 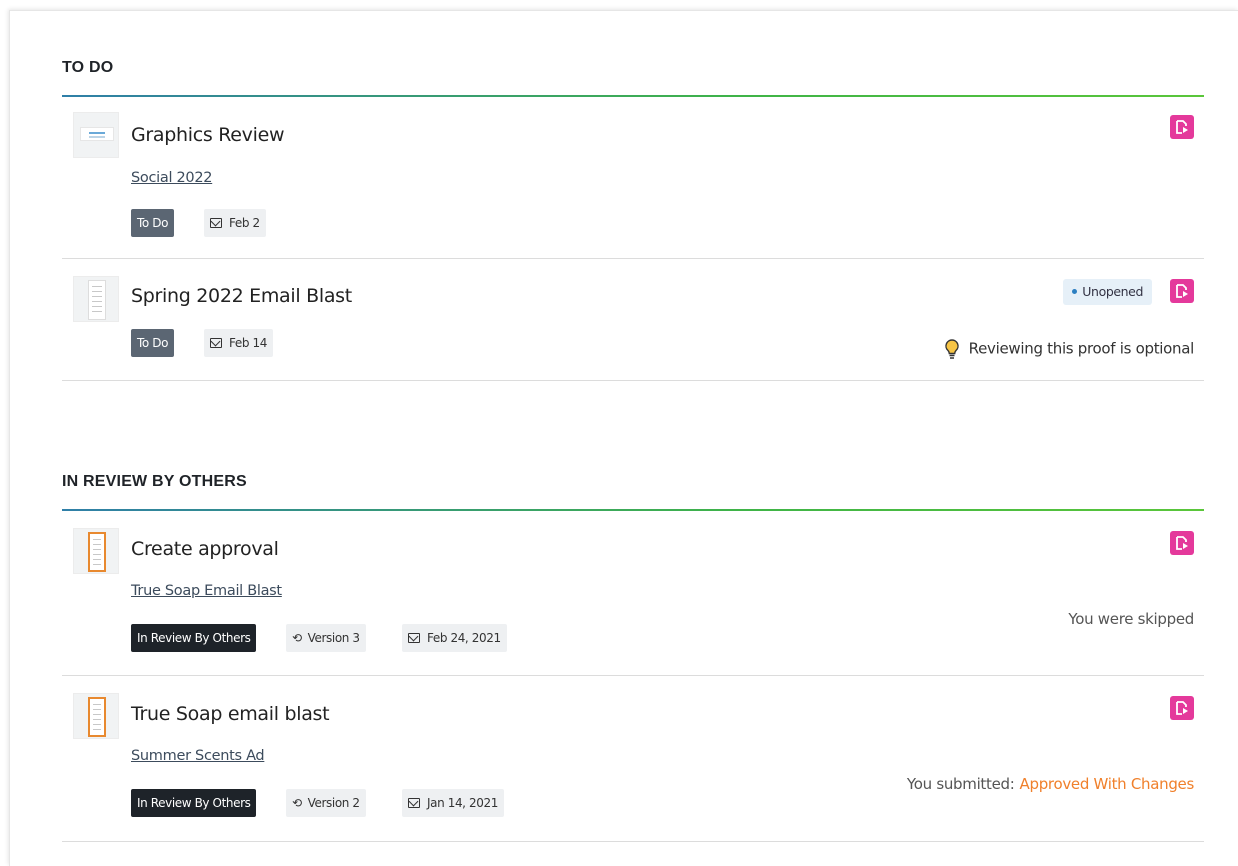 What do you see at coordinates (198, 756) in the screenshot?
I see `project-link: Summer Scents Ad` at bounding box center [198, 756].